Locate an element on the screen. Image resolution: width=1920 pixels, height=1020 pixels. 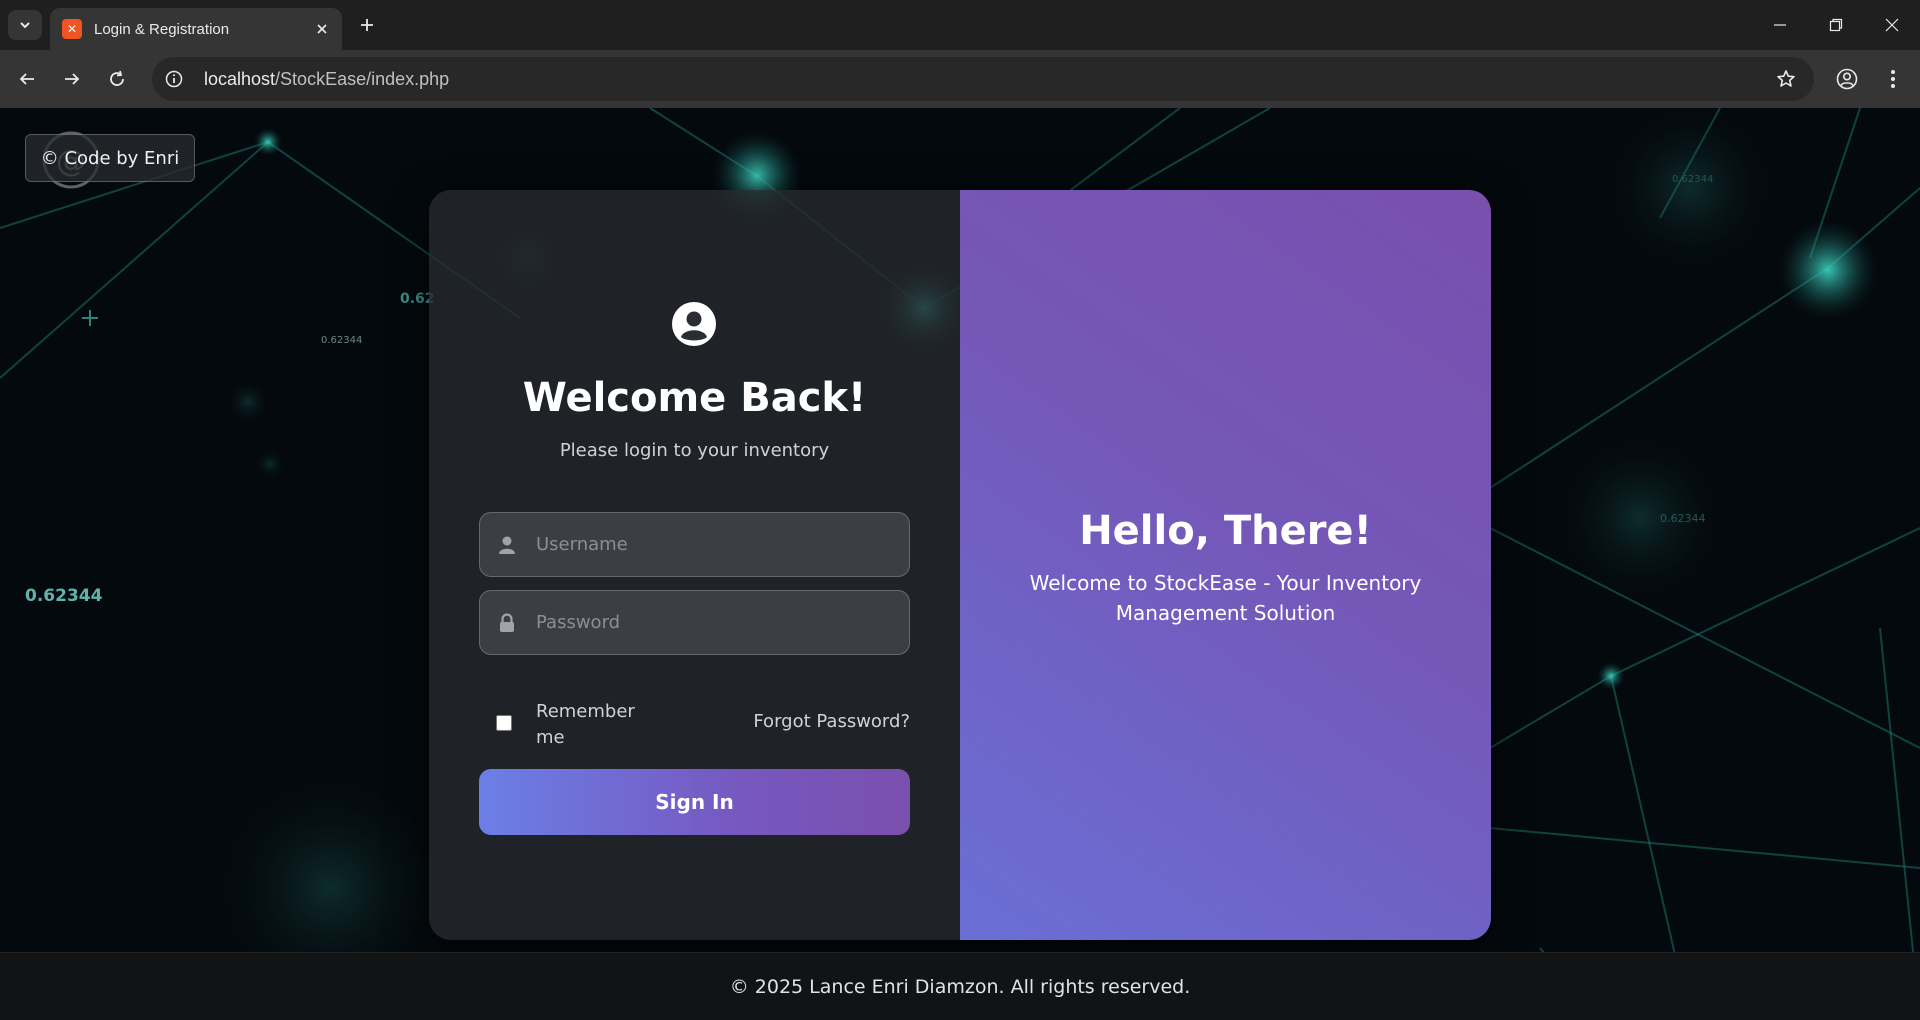
crosshair-icon is located at coordinates (90, 318).